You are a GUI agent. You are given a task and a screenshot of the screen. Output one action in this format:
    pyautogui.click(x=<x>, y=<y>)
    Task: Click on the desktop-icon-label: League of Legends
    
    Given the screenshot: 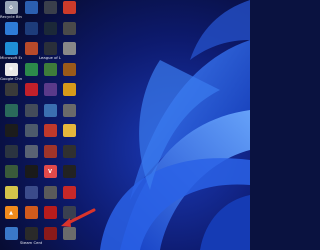 What is the action you would take?
    pyautogui.click(x=50, y=58)
    